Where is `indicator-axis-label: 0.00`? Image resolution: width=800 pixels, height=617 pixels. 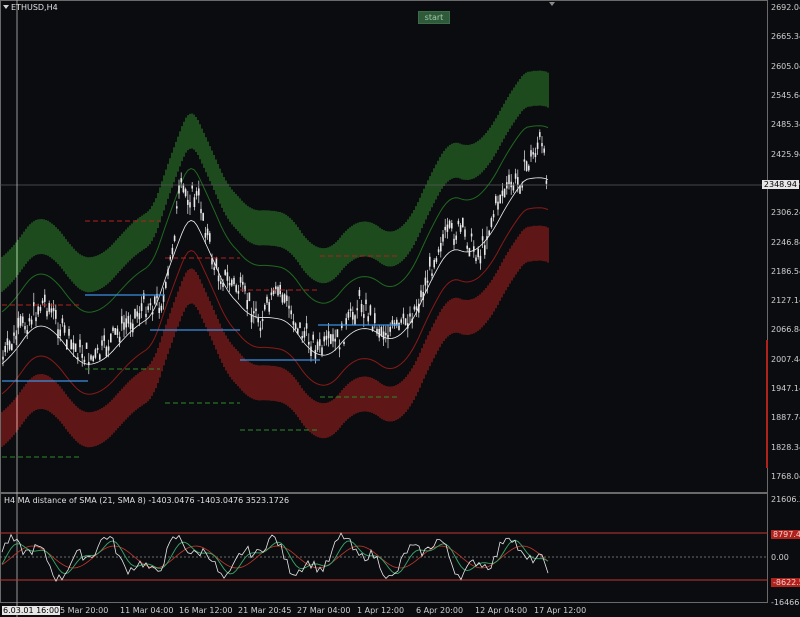
indicator-axis-label: 0.00 is located at coordinates (780, 557).